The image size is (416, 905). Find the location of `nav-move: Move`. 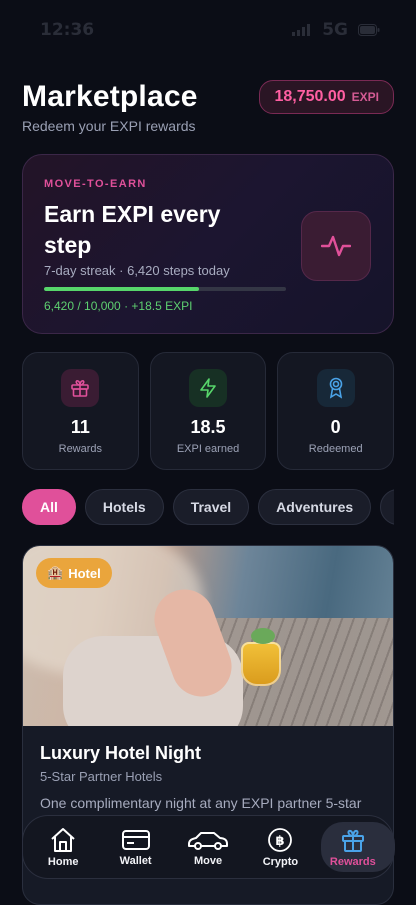

nav-move: Move is located at coordinates (208, 847).